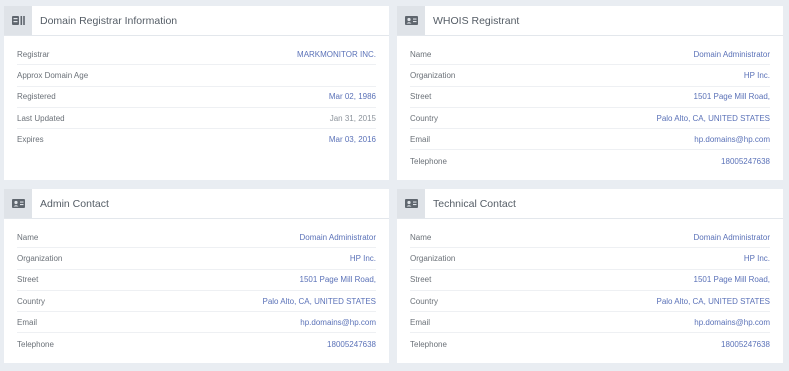 The width and height of the screenshot is (789, 371). Describe the element at coordinates (18, 20) in the screenshot. I see `server-list-icon` at that location.